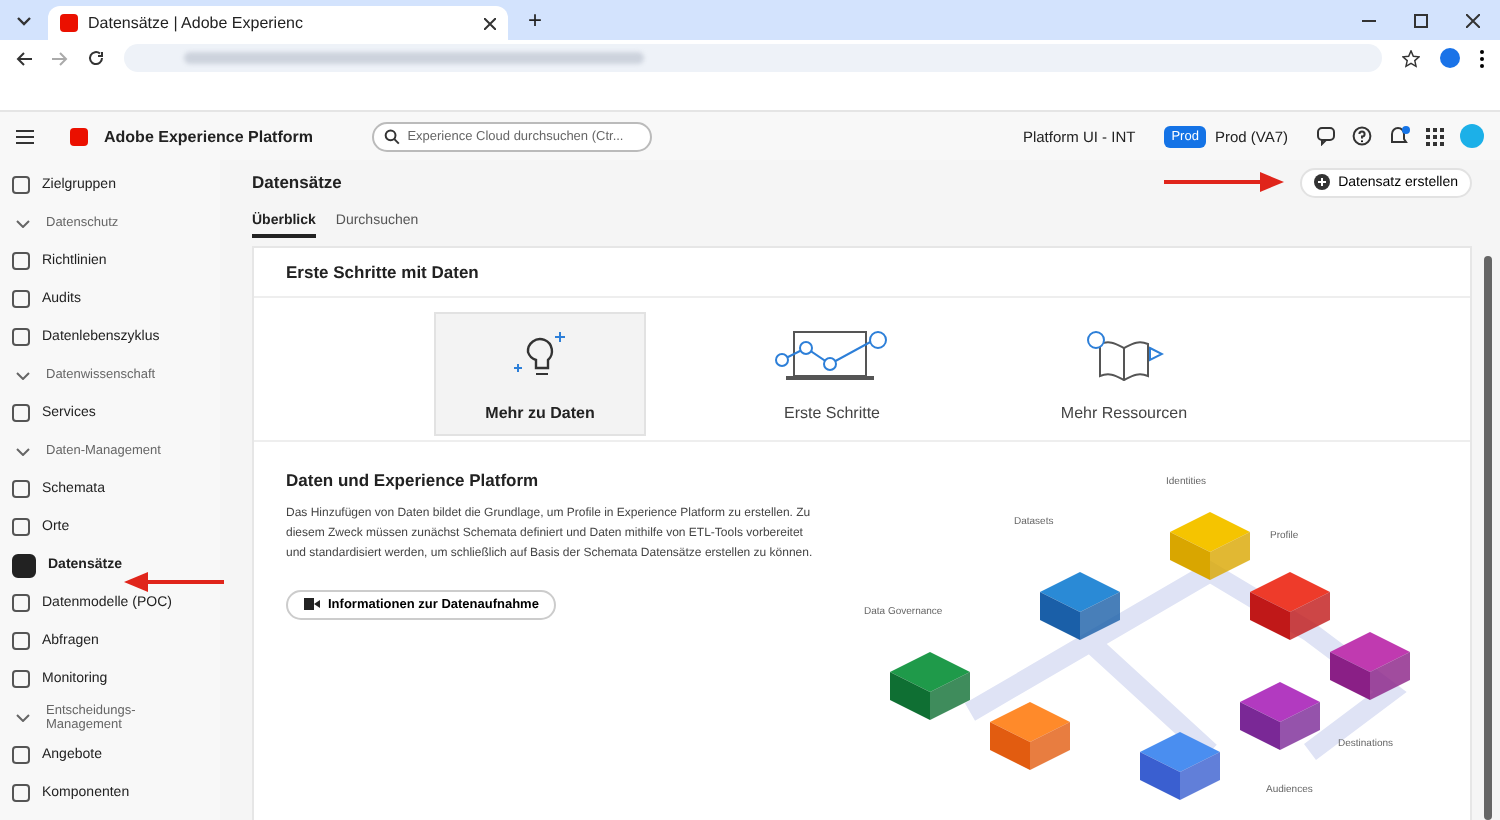  Describe the element at coordinates (1450, 58) in the screenshot. I see `profile-icon` at that location.